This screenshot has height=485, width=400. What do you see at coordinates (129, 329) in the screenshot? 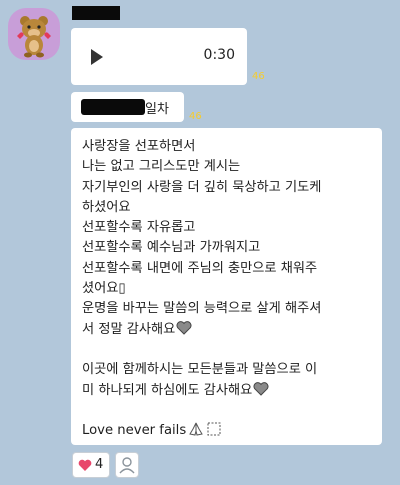
I see `message-line-text: 서 정말 감사해요` at bounding box center [129, 329].